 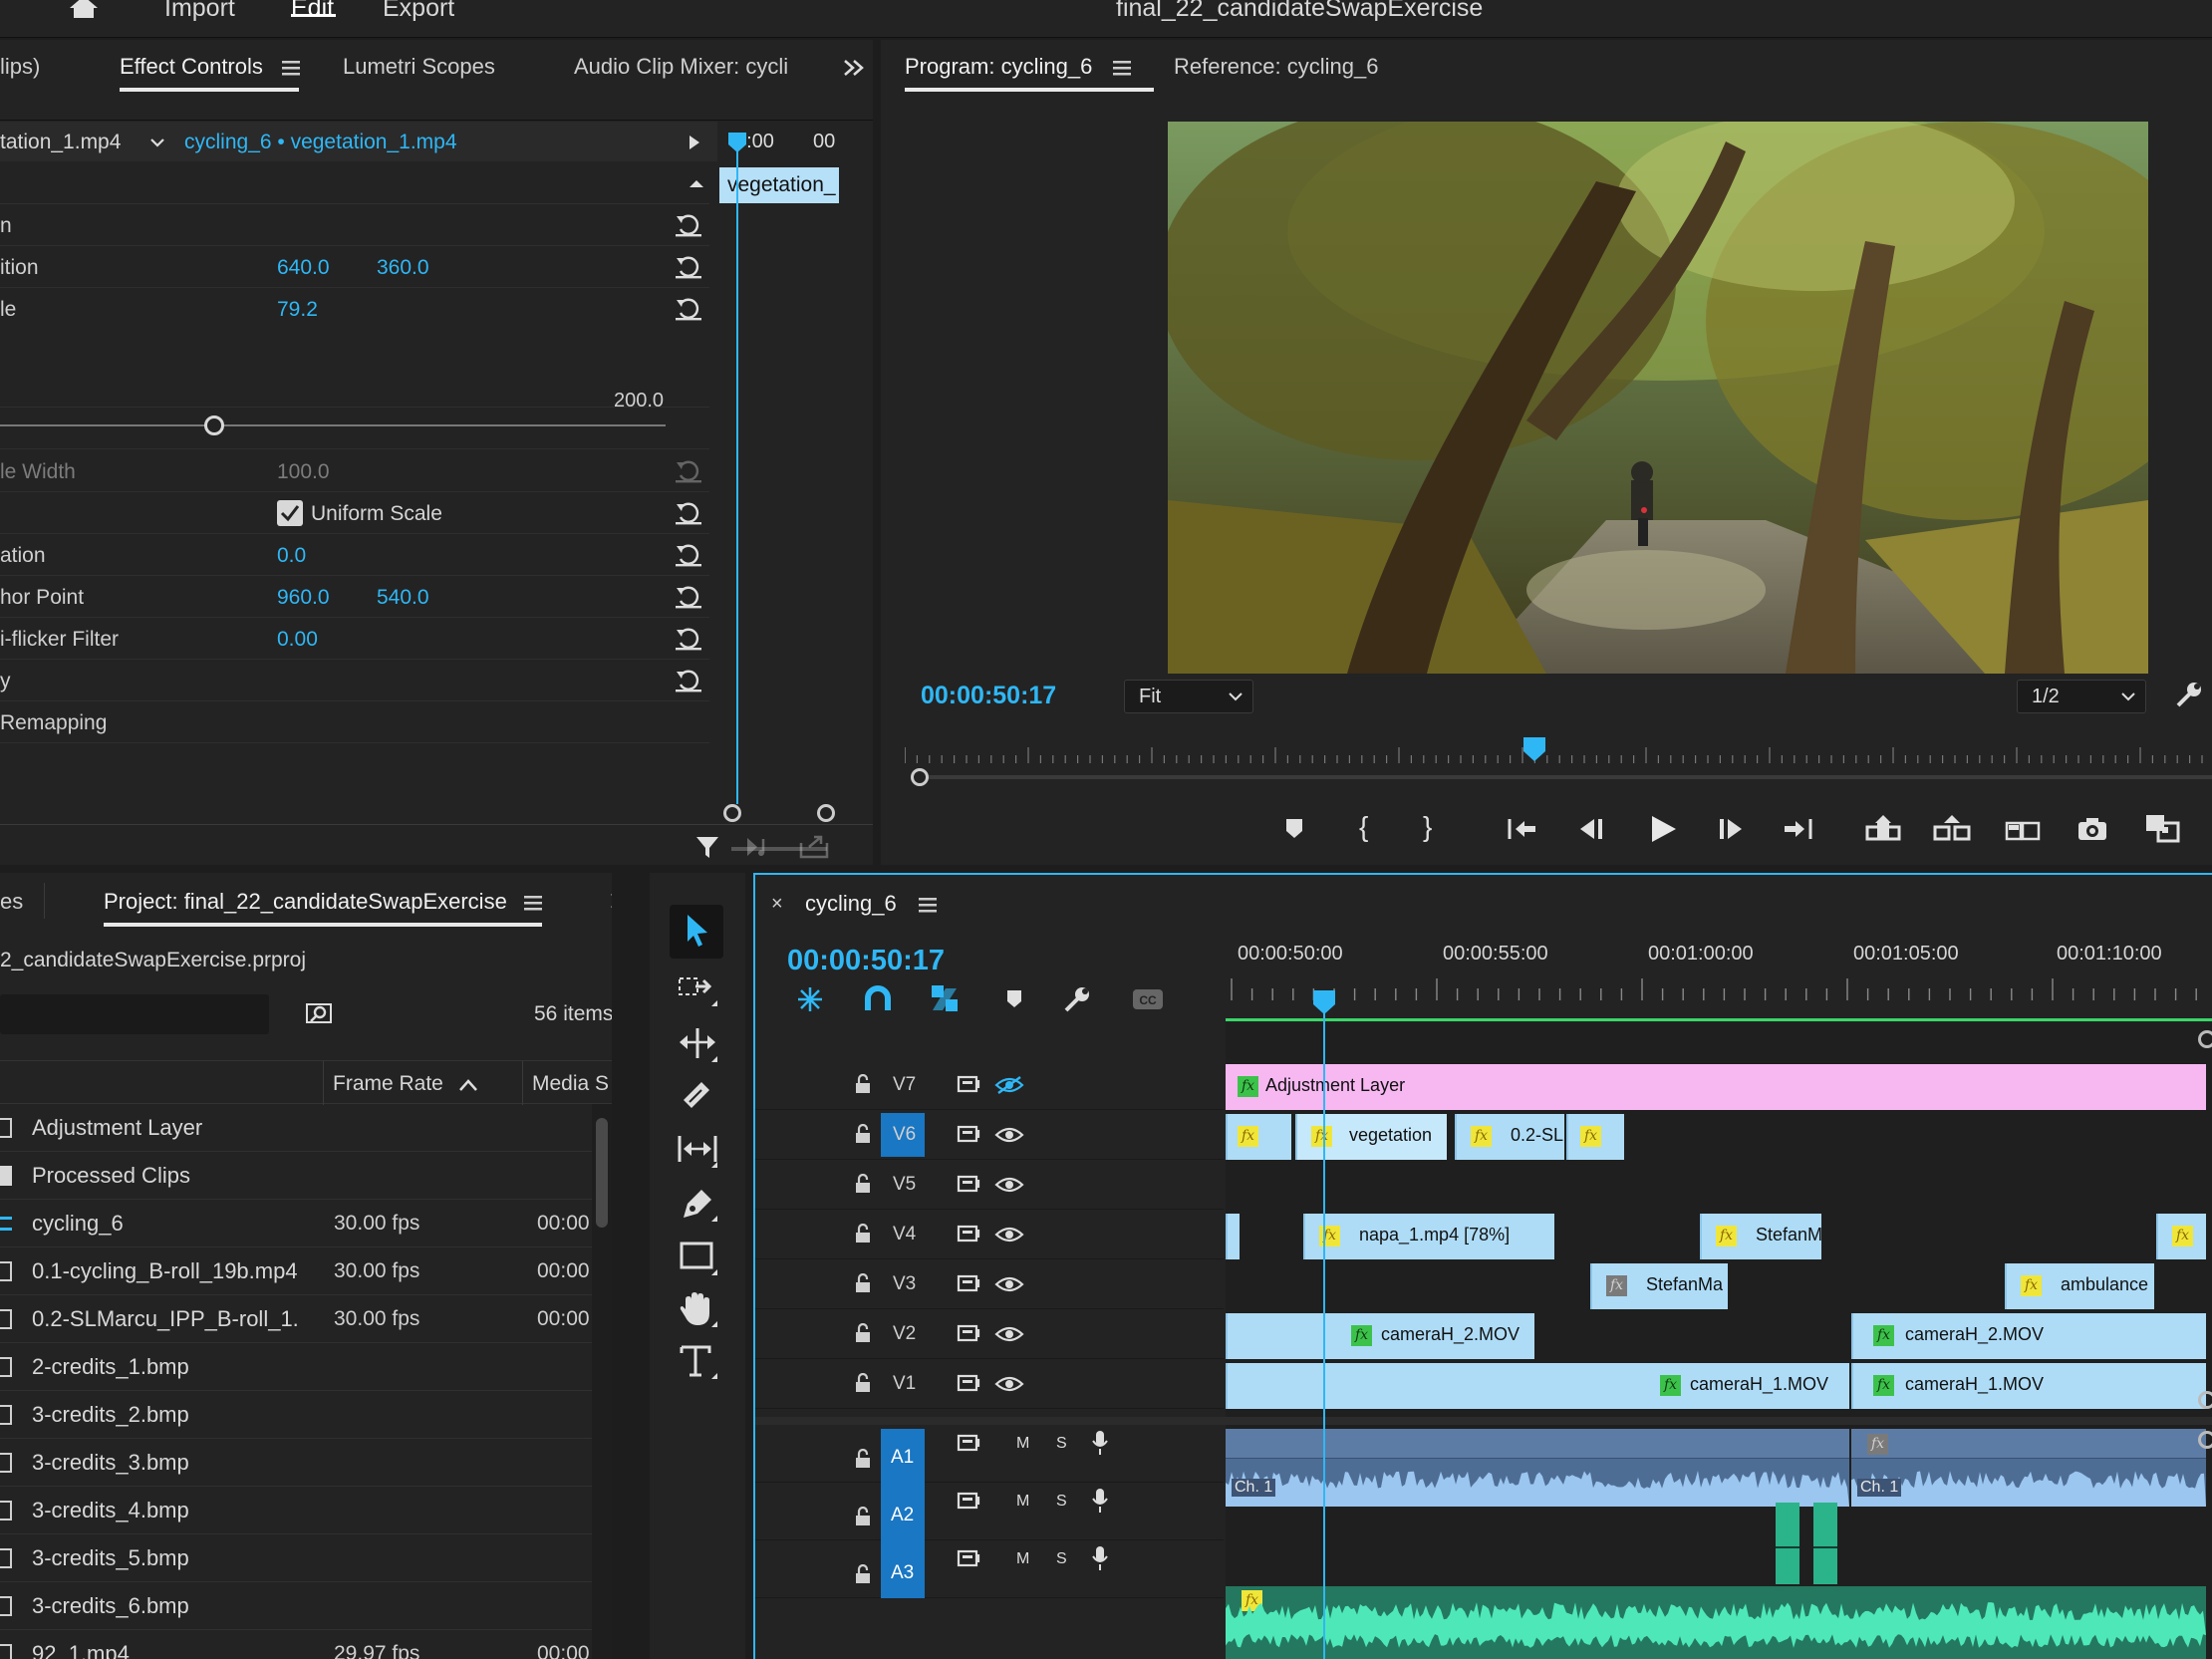 I want to click on play-audio-icon, so click(x=761, y=847).